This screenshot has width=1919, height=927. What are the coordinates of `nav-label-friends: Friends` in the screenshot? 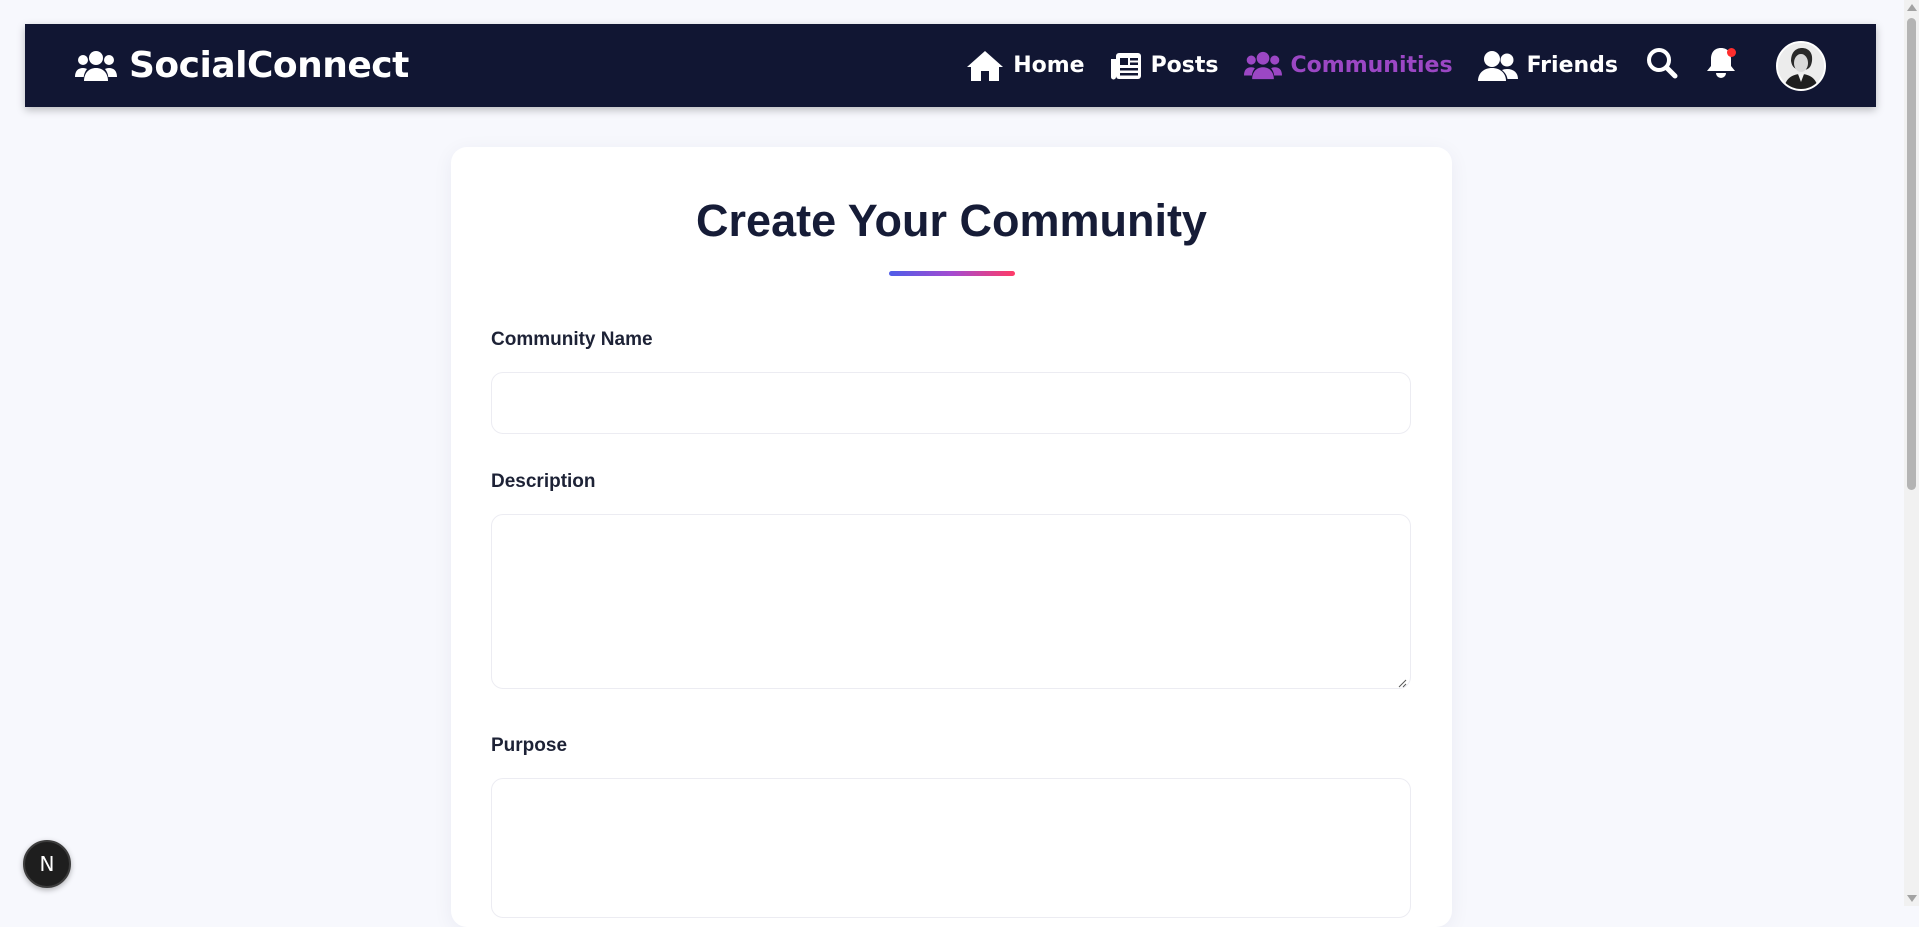 It's located at (1572, 65).